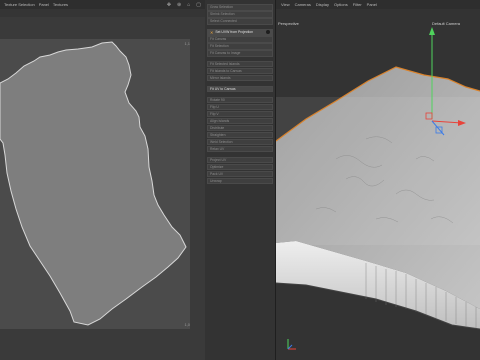 This screenshot has width=480, height=360. Describe the element at coordinates (341, 4) in the screenshot. I see `menu-options: Options` at that location.